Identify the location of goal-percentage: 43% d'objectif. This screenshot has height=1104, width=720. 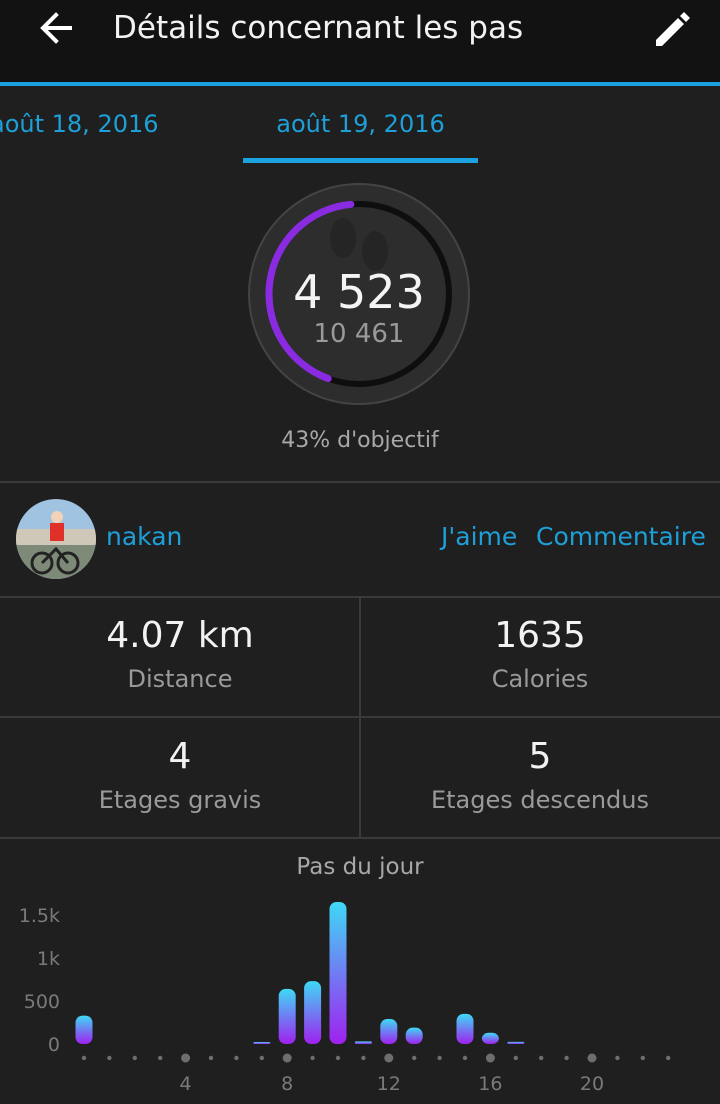
(360, 440).